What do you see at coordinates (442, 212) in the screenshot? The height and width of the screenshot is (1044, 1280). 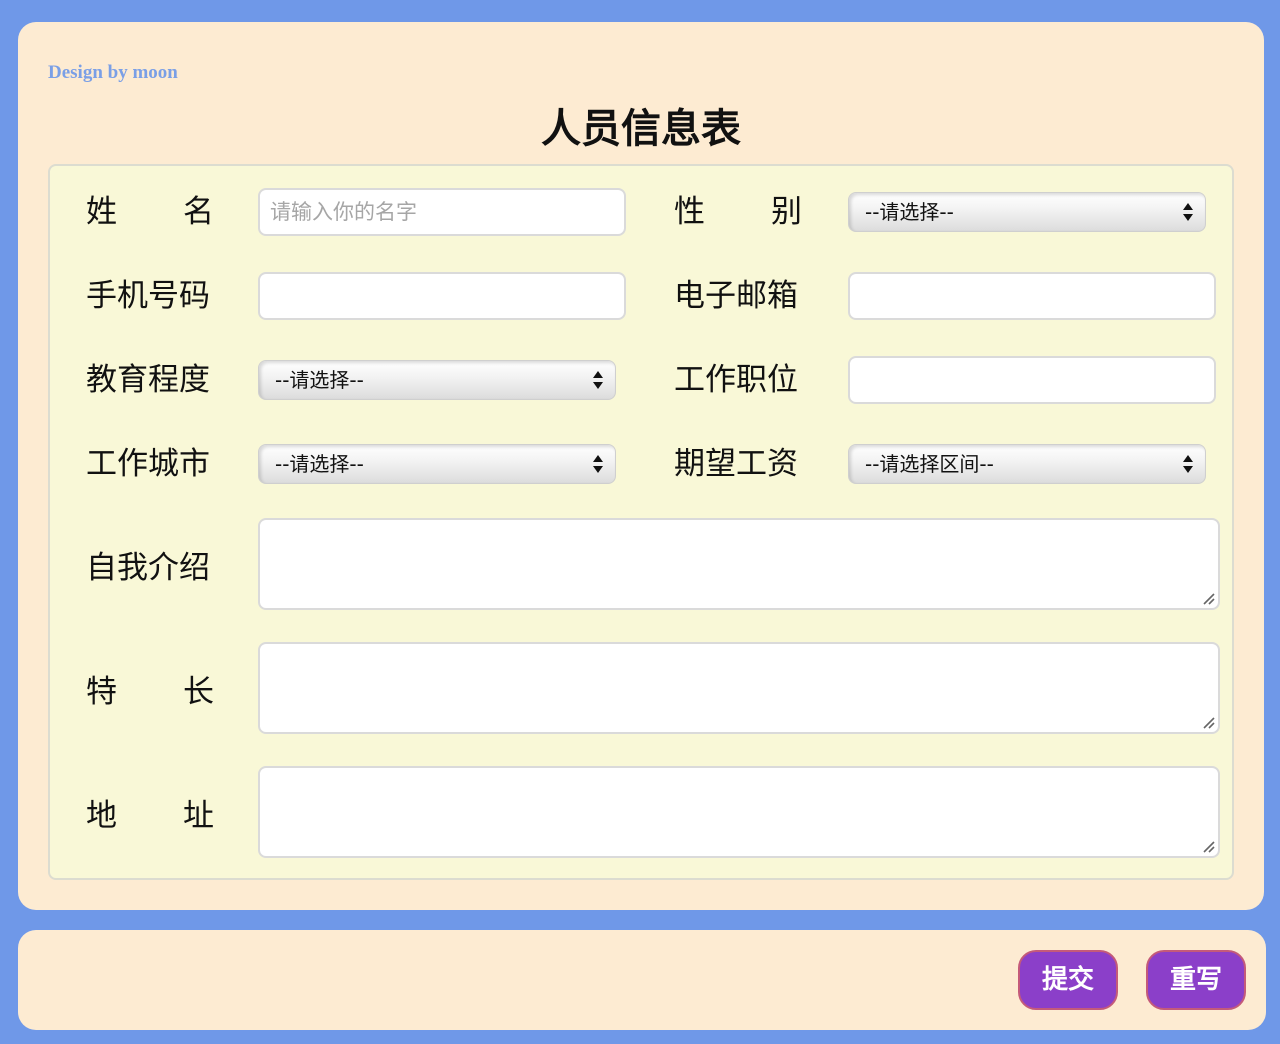 I see `name-input: 请输入你的名字` at bounding box center [442, 212].